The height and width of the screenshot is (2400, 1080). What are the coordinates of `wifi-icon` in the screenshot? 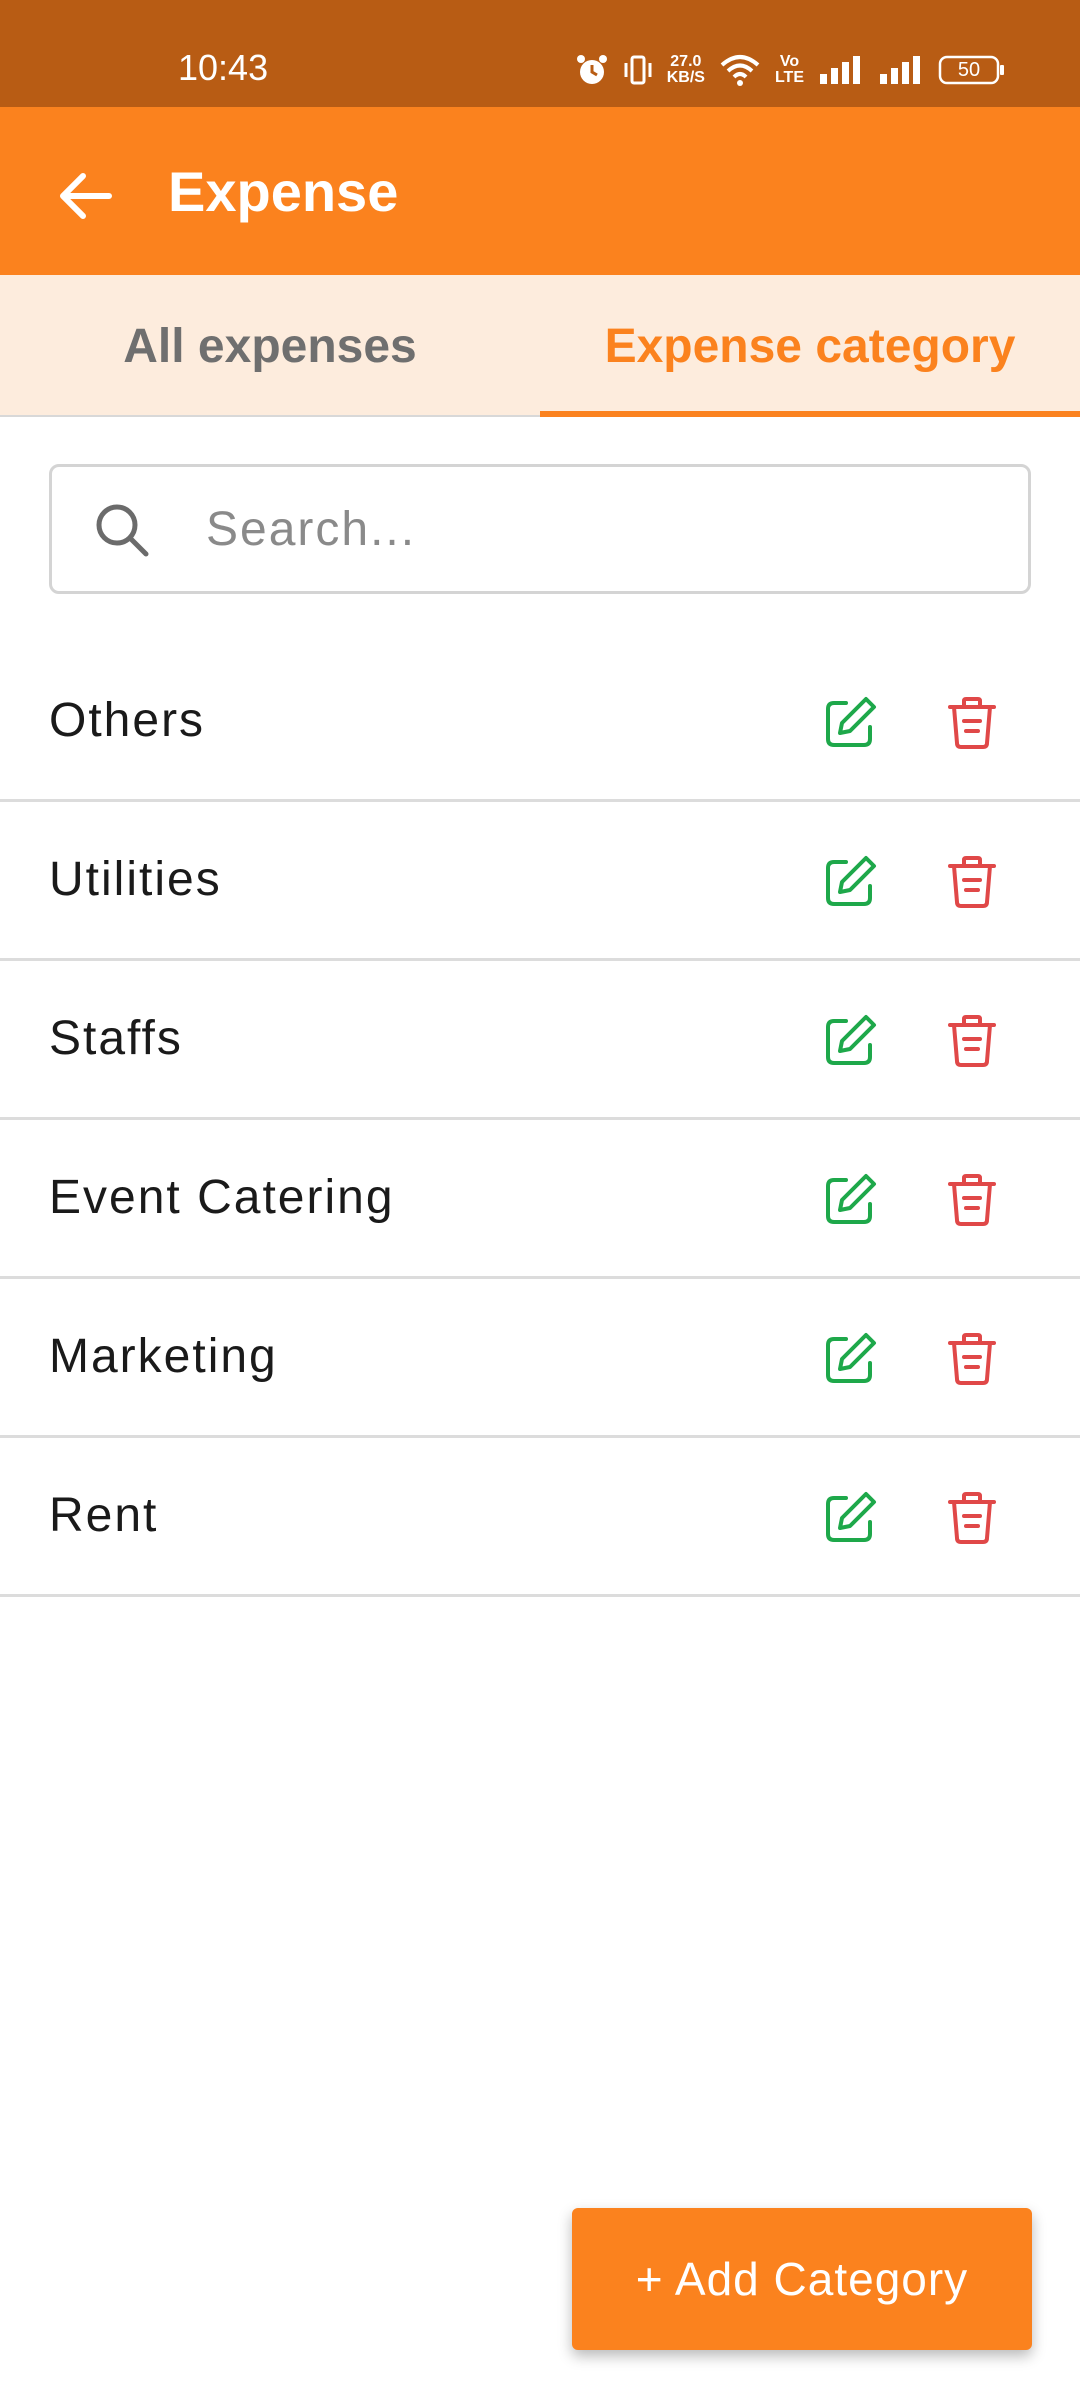 It's located at (740, 70).